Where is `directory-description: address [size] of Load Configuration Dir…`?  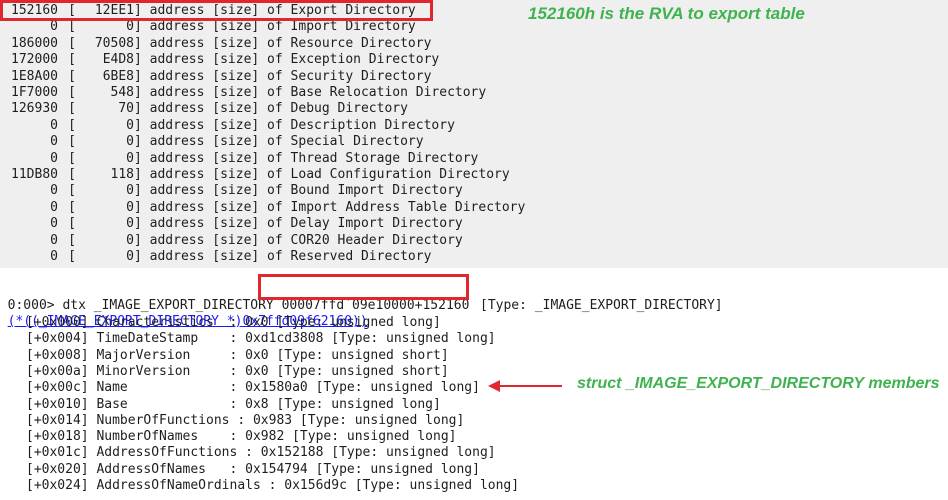
directory-description: address [size] of Load Configuration Dir… is located at coordinates (329, 174).